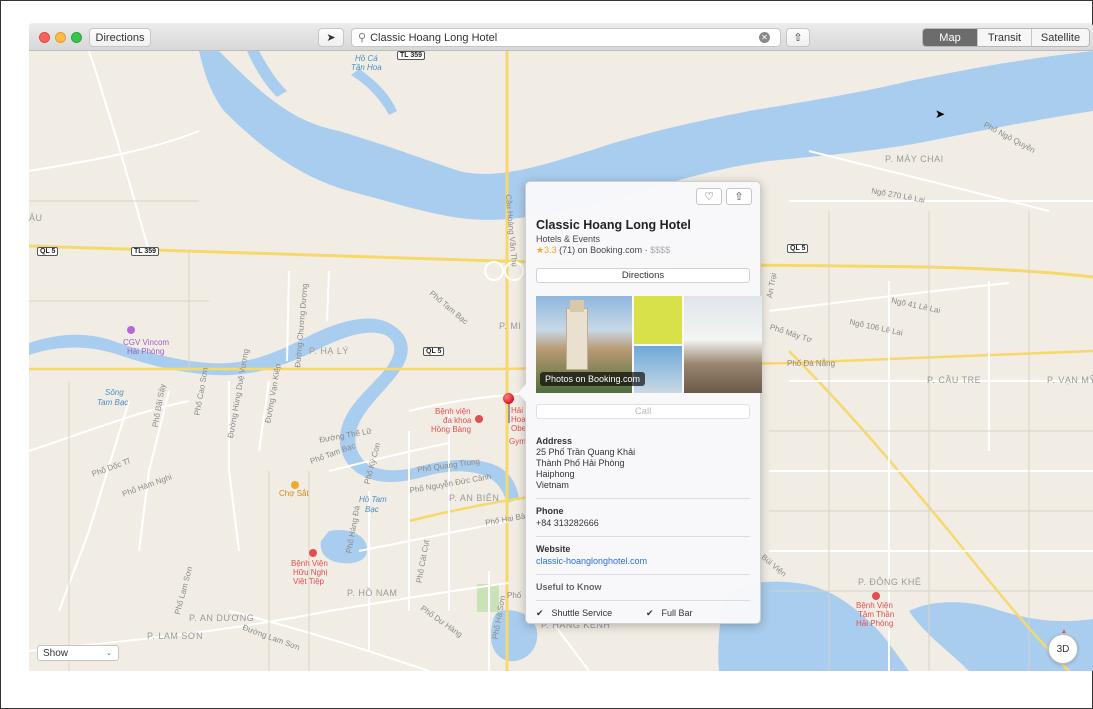 The width and height of the screenshot is (1093, 709). Describe the element at coordinates (677, 613) in the screenshot. I see `amenity-label: Full Bar` at that location.